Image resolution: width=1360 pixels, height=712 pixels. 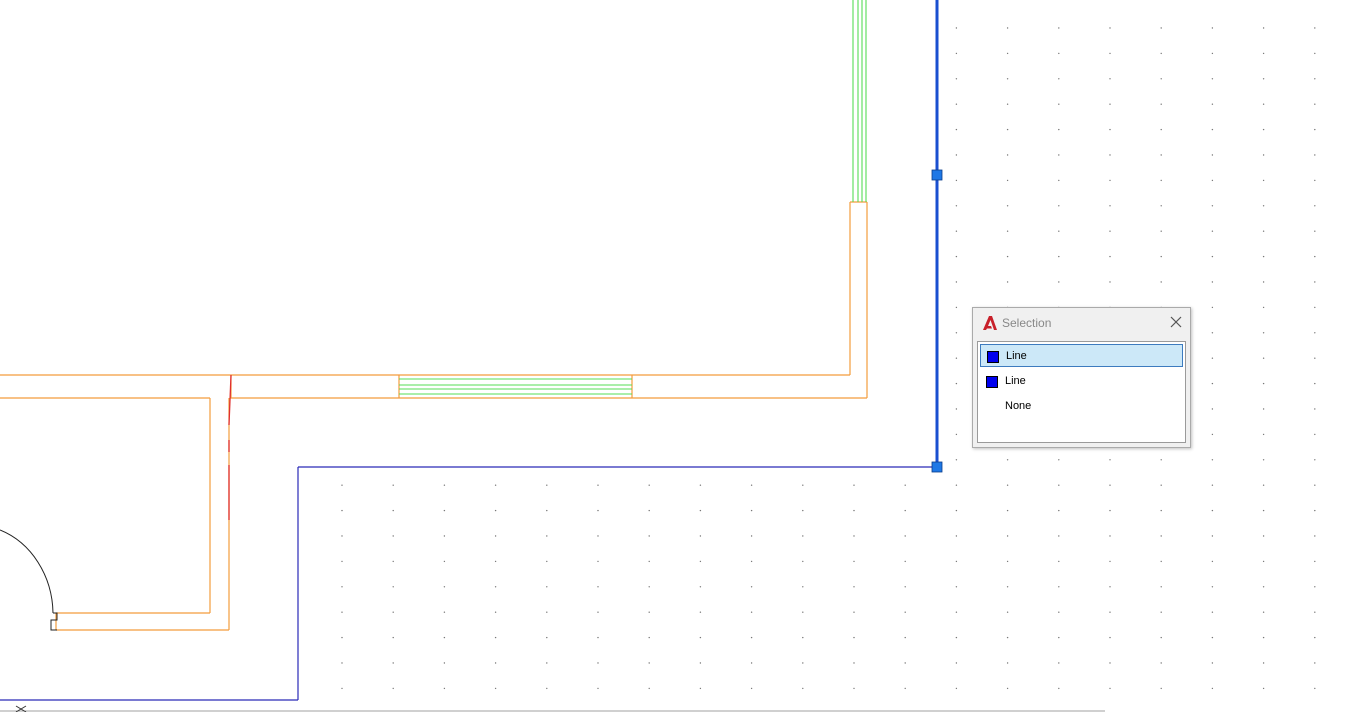 What do you see at coordinates (1081, 355) in the screenshot?
I see `selection-item-line-1: Line` at bounding box center [1081, 355].